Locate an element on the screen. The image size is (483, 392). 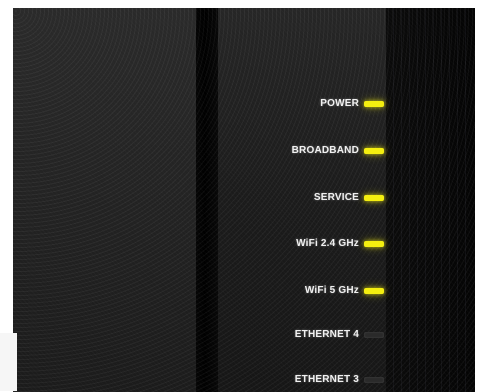
wifi-5-led is located at coordinates (374, 291).